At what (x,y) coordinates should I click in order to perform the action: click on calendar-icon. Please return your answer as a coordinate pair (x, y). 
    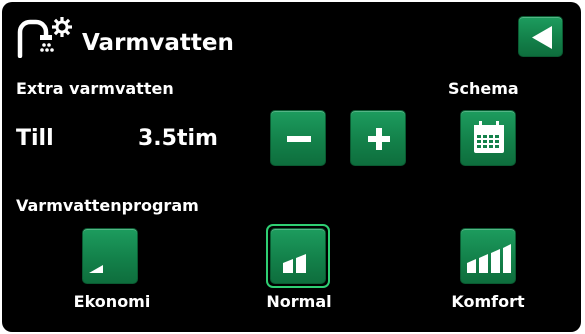
    Looking at the image, I should click on (489, 137).